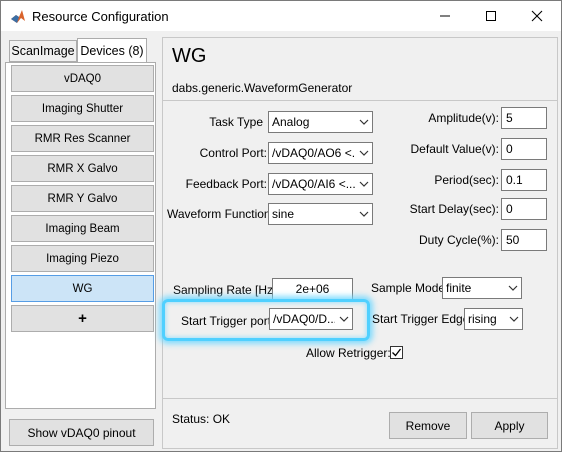 This screenshot has height=452, width=562. I want to click on period-label: Period(sec):, so click(466, 180).